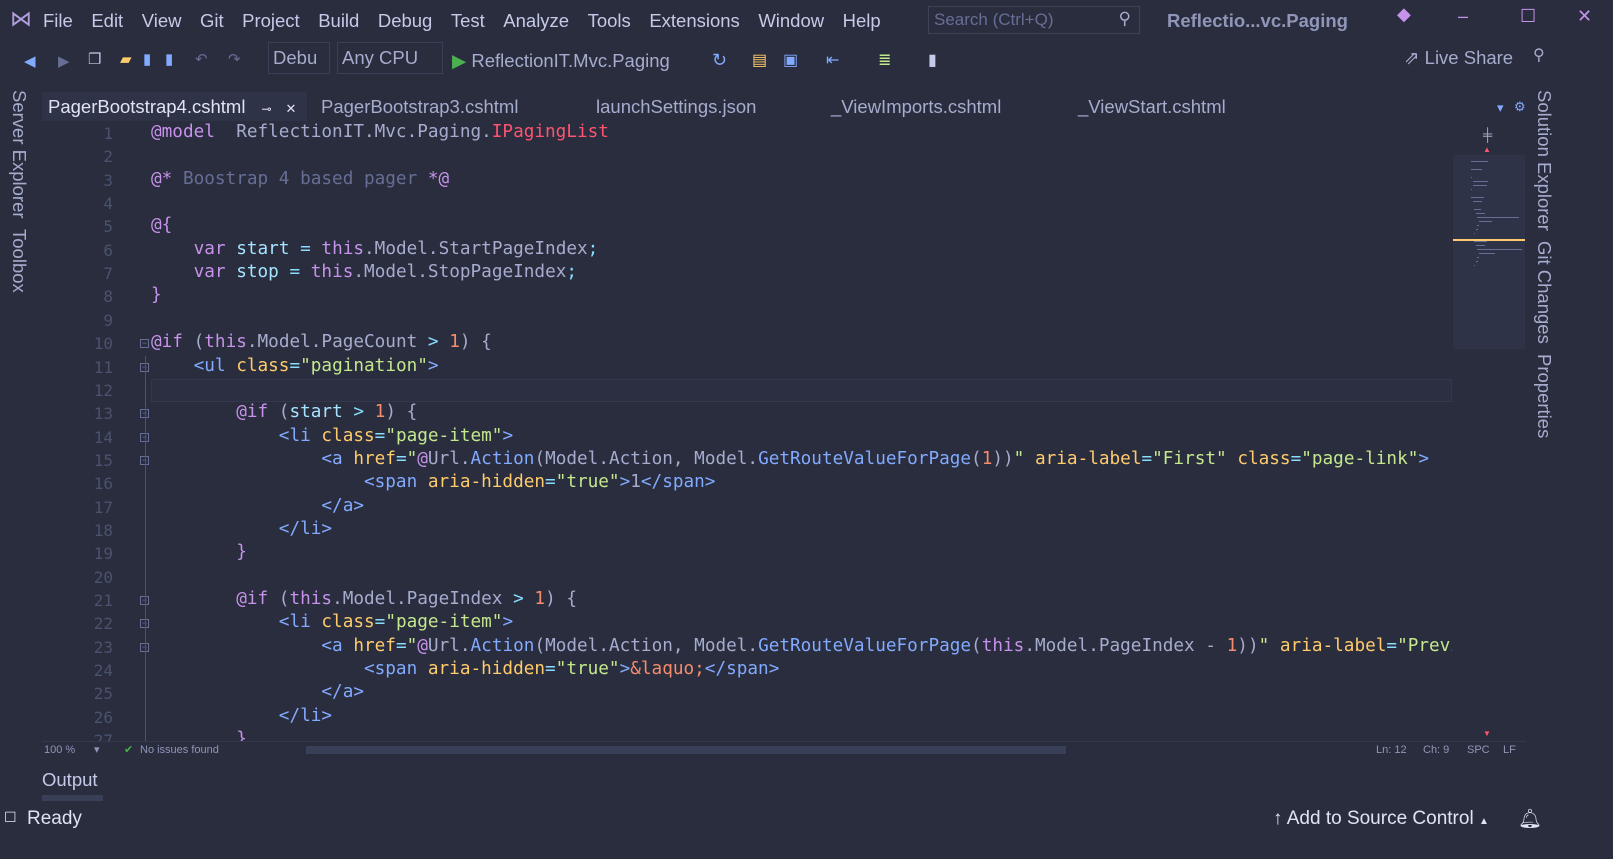 Image resolution: width=1613 pixels, height=859 pixels. Describe the element at coordinates (179, 750) in the screenshot. I see `issues-status: No issues found` at that location.